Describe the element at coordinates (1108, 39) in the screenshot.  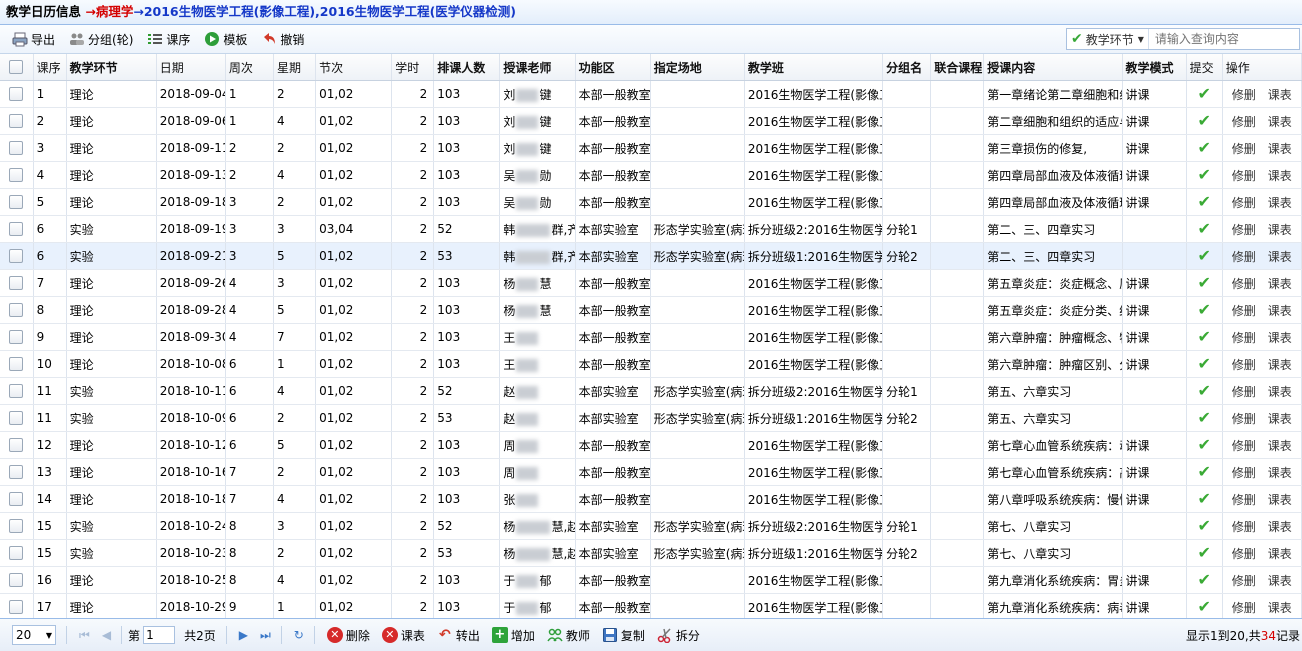
I see `search-field-select: ✔ 教学环节 ▼` at that location.